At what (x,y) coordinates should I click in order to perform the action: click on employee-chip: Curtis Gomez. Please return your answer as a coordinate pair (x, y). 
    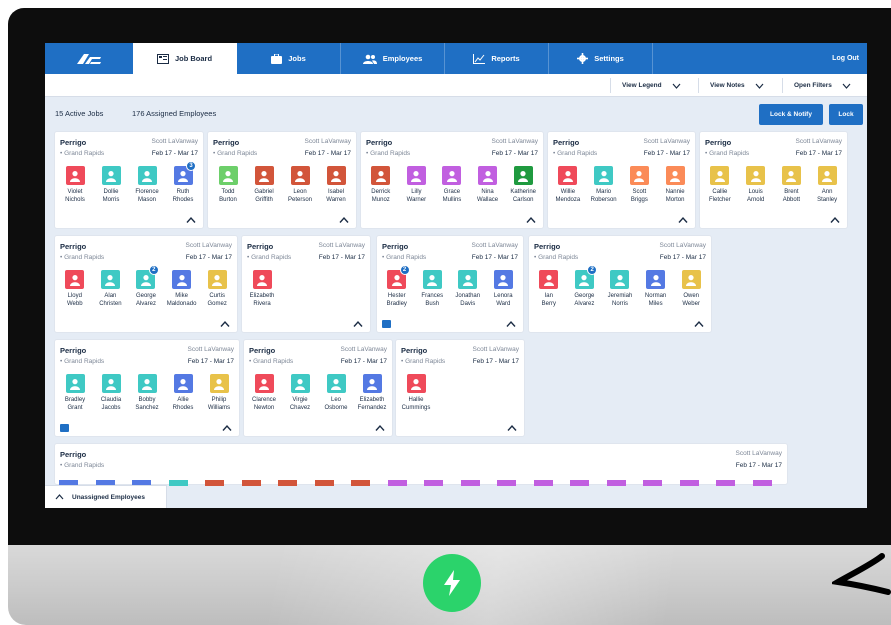
    Looking at the image, I should click on (217, 289).